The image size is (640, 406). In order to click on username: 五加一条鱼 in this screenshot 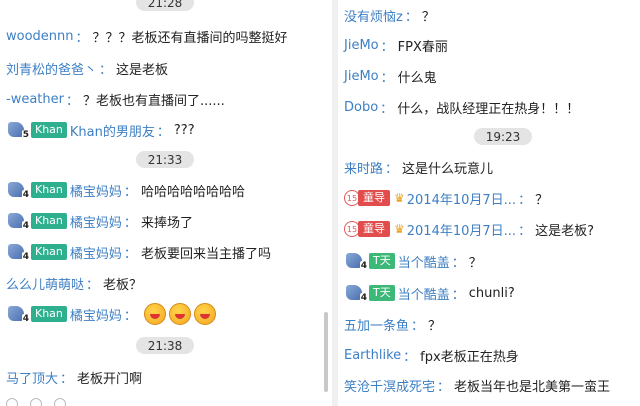, I will do `click(376, 324)`.